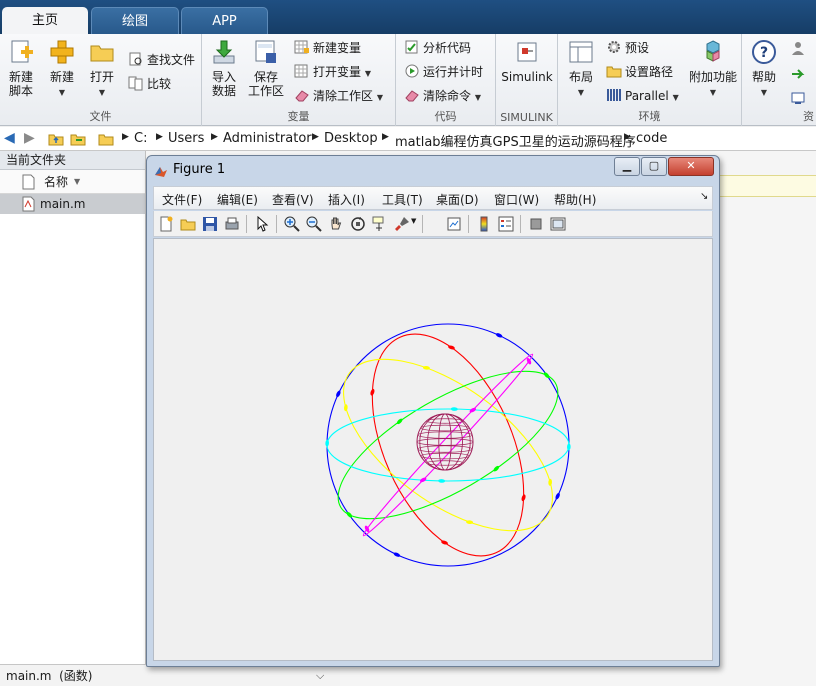 The height and width of the screenshot is (686, 816). I want to click on open-file-icon, so click(188, 224).